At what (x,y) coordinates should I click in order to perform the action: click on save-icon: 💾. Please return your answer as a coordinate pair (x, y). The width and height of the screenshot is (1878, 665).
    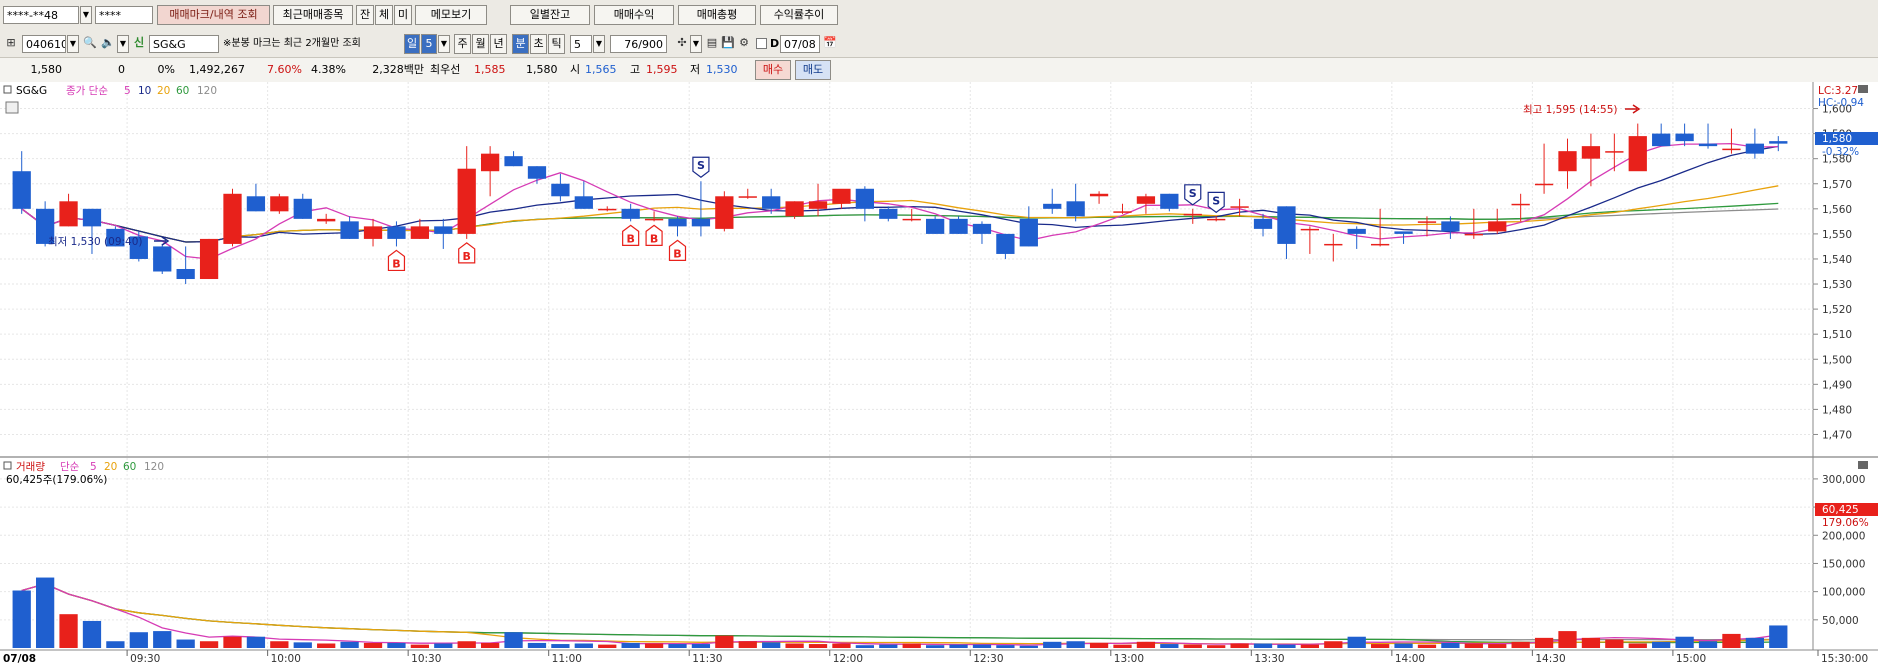
    Looking at the image, I should click on (728, 43).